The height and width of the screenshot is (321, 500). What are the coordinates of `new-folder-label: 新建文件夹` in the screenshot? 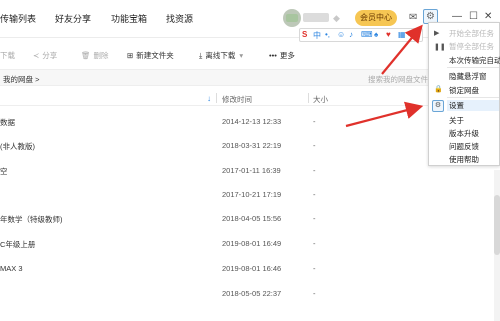 It's located at (155, 55).